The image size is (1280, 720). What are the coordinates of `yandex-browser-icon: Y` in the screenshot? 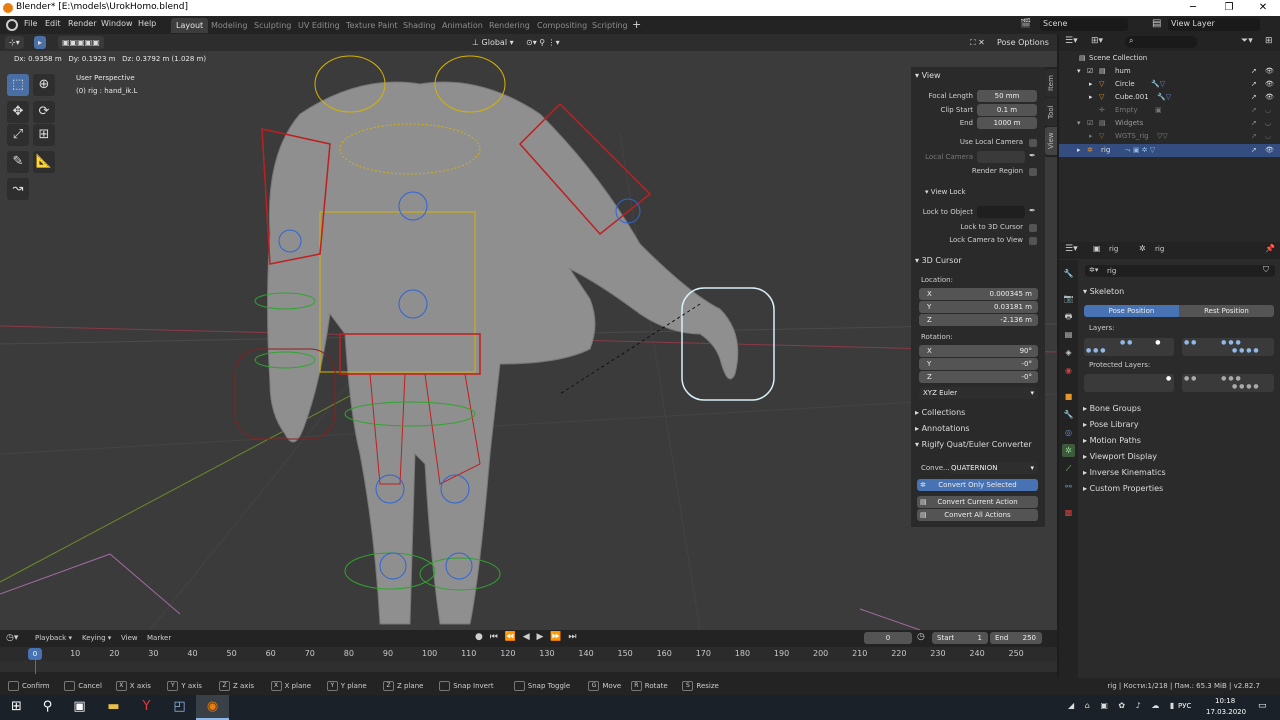 It's located at (146, 707).